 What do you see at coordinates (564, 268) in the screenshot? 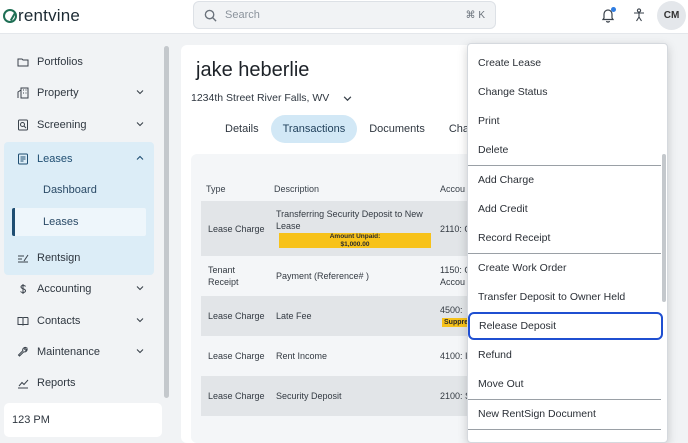
I see `menu-item-create-work-order: Create Work Order` at bounding box center [564, 268].